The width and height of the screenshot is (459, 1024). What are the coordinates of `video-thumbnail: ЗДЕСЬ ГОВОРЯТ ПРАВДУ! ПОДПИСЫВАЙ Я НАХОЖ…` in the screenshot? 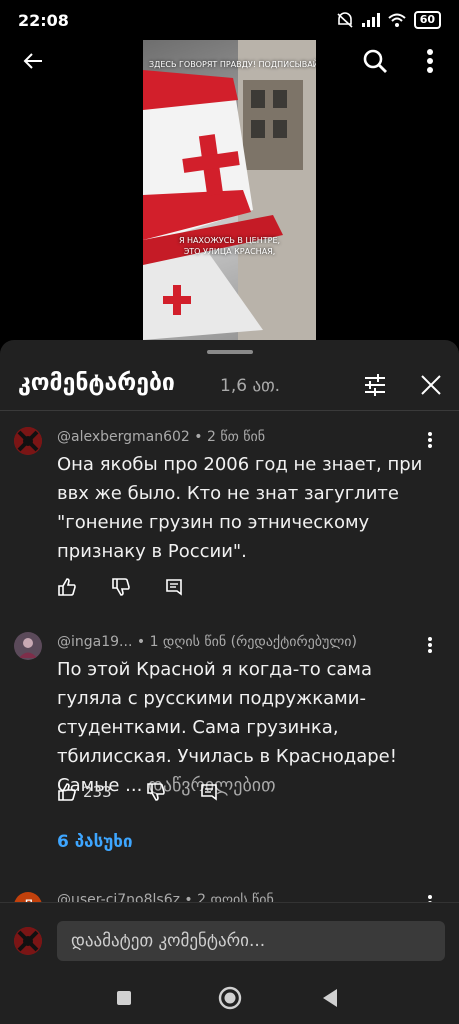 It's located at (229, 190).